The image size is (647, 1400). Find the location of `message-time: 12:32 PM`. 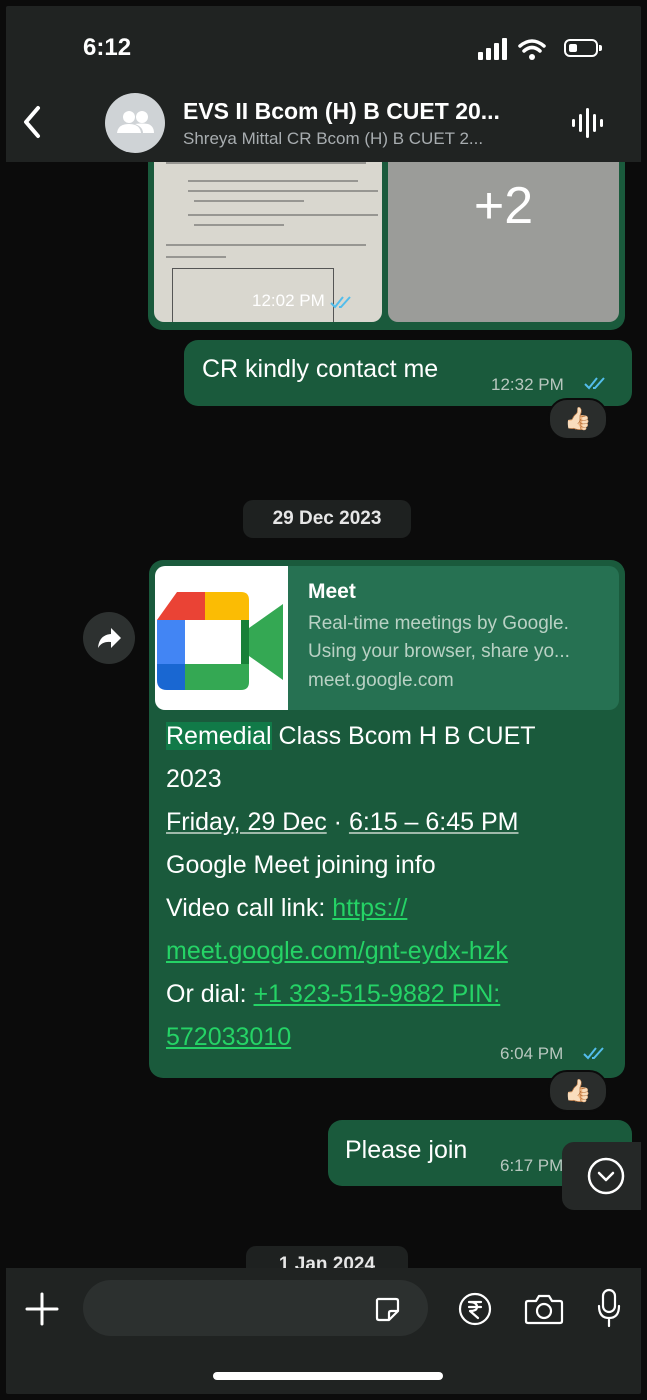

message-time: 12:32 PM is located at coordinates (527, 384).